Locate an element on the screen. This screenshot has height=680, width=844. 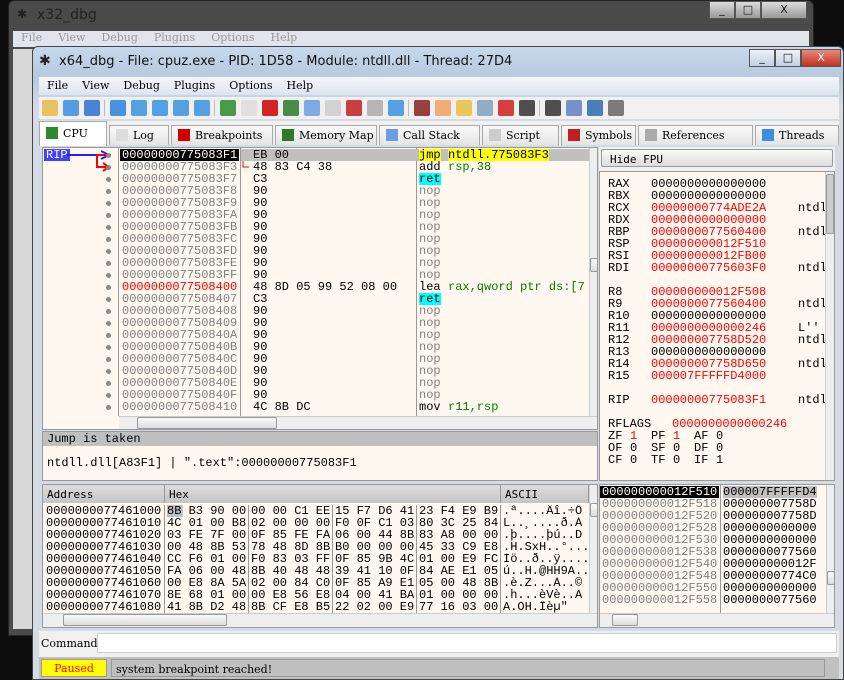
disasm-horizontal-scrollbar is located at coordinates (358, 422).